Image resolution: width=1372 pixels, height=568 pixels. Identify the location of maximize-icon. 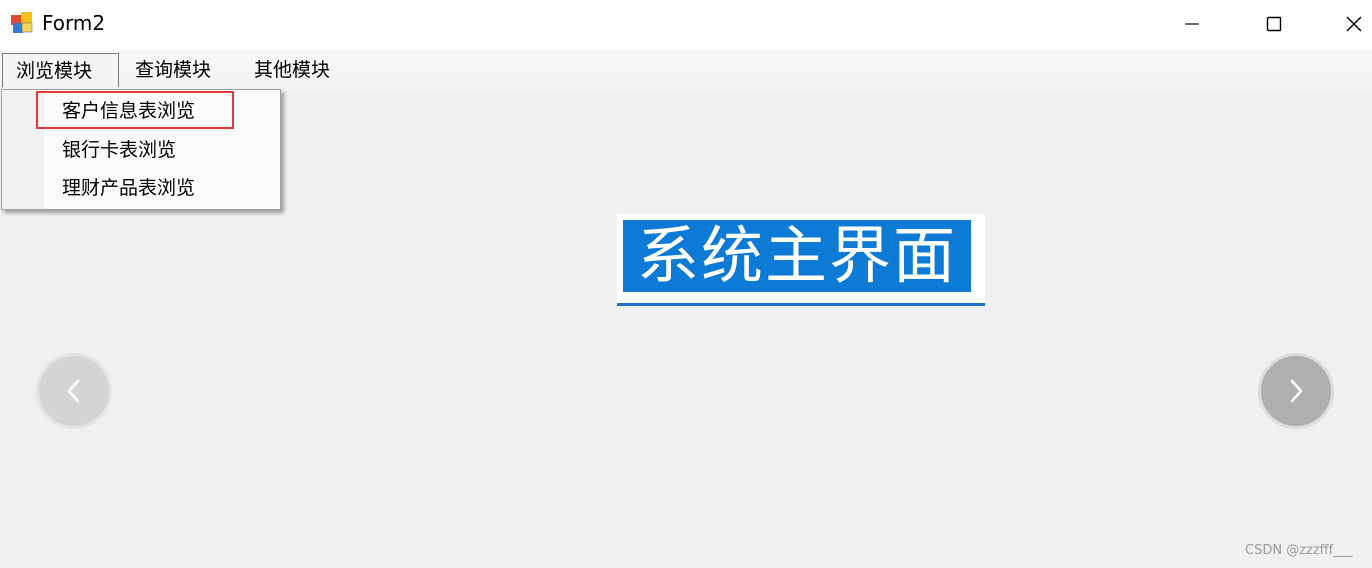
(1274, 24).